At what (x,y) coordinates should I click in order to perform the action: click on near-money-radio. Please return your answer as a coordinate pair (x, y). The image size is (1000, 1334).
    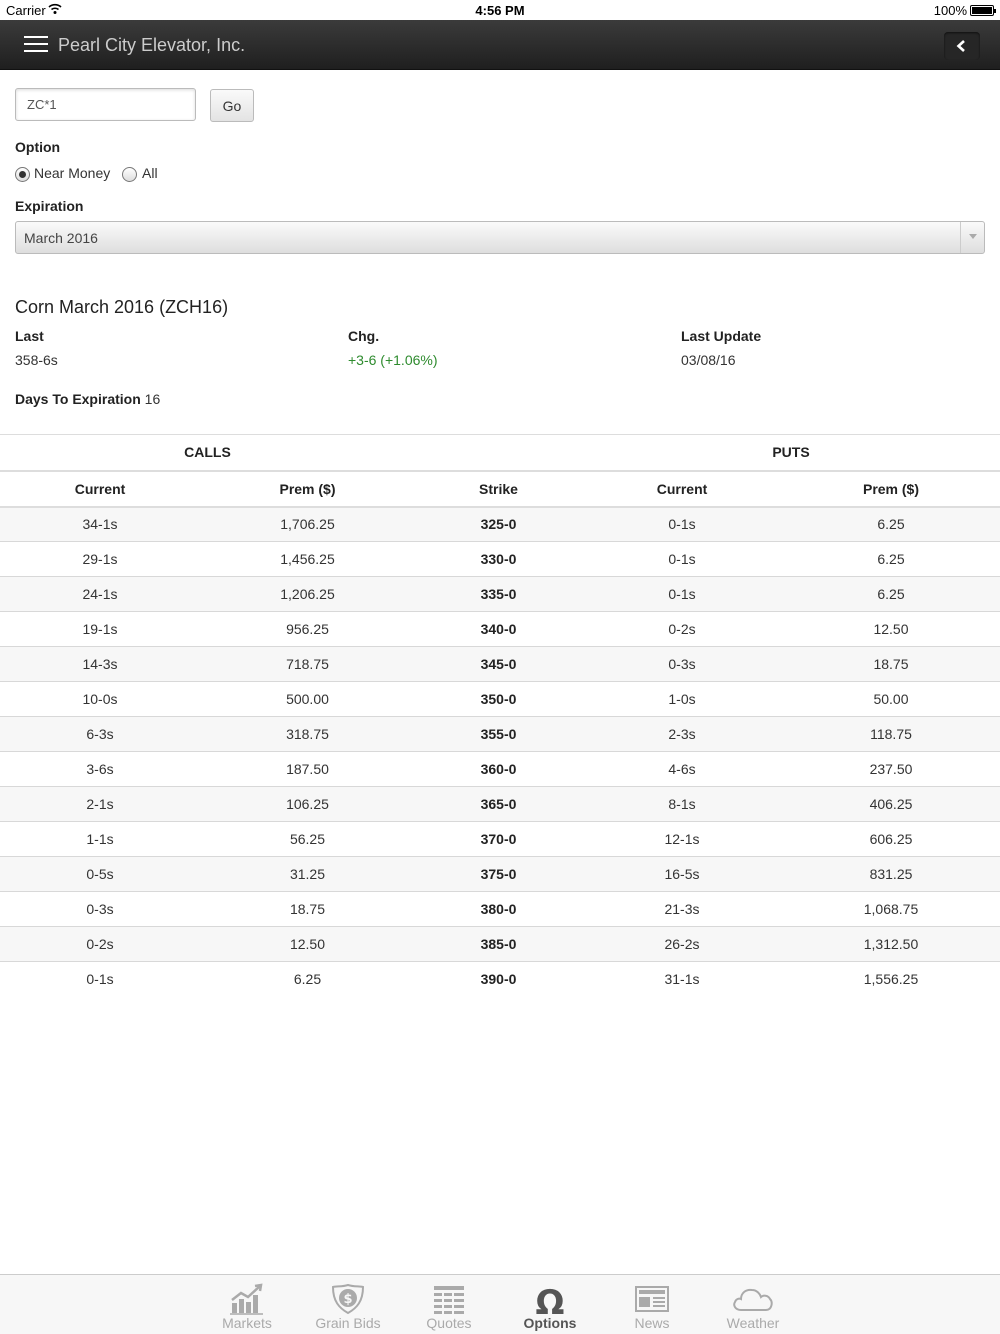
    Looking at the image, I should click on (22, 174).